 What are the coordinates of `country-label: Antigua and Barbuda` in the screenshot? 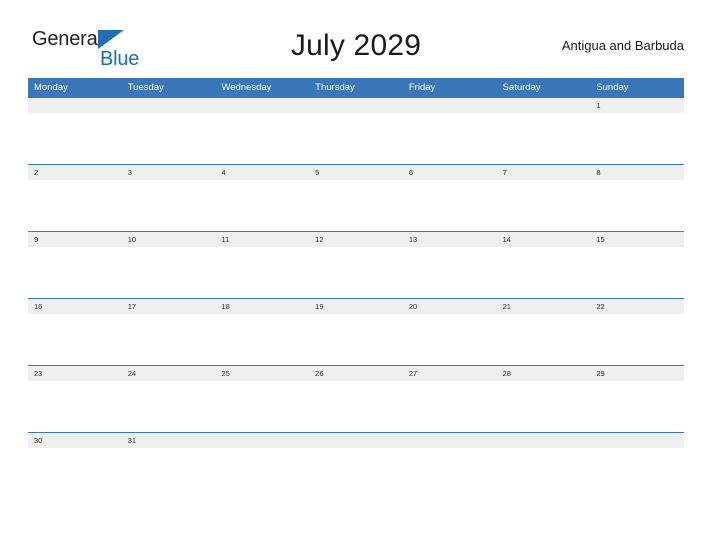 It's located at (622, 45).